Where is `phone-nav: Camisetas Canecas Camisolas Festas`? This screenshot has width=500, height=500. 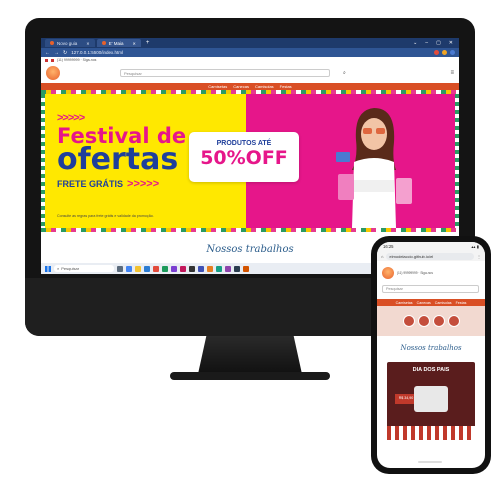
phone-nav: Camisetas Canecas Camisolas Festas is located at coordinates (431, 302).